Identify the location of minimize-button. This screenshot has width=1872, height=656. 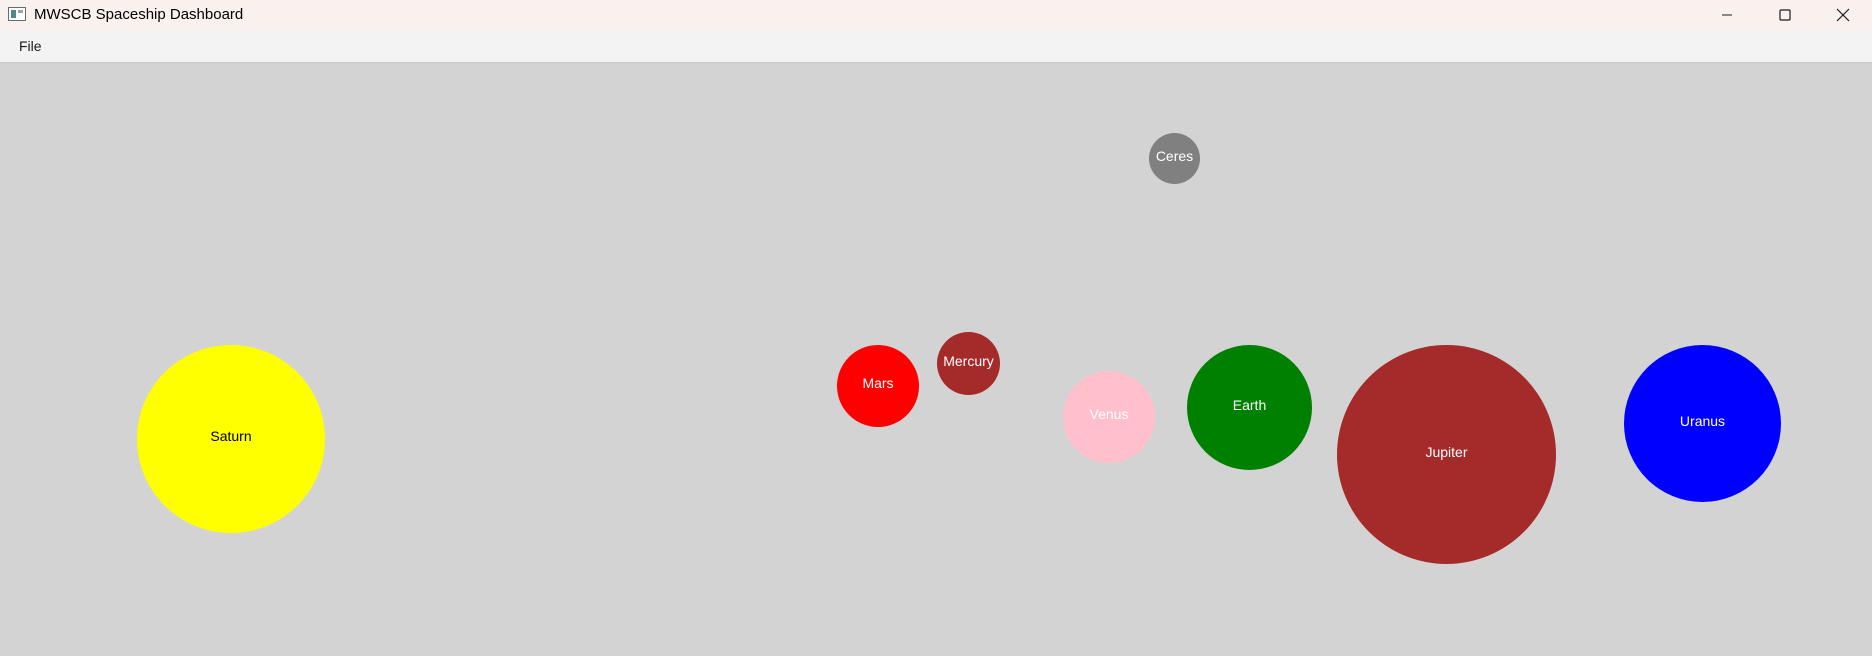
(1727, 15).